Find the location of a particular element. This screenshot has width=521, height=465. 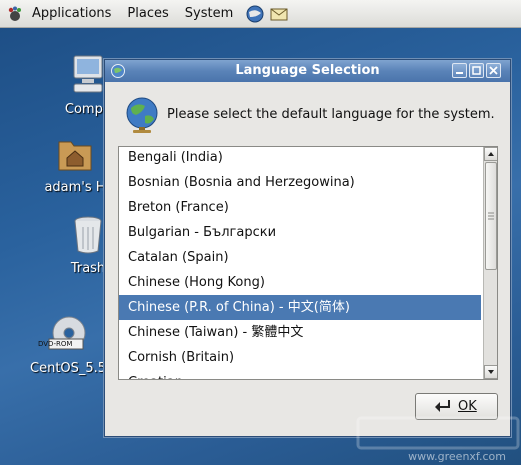

list-item: Chinese (Hong Kong) is located at coordinates (300, 282).